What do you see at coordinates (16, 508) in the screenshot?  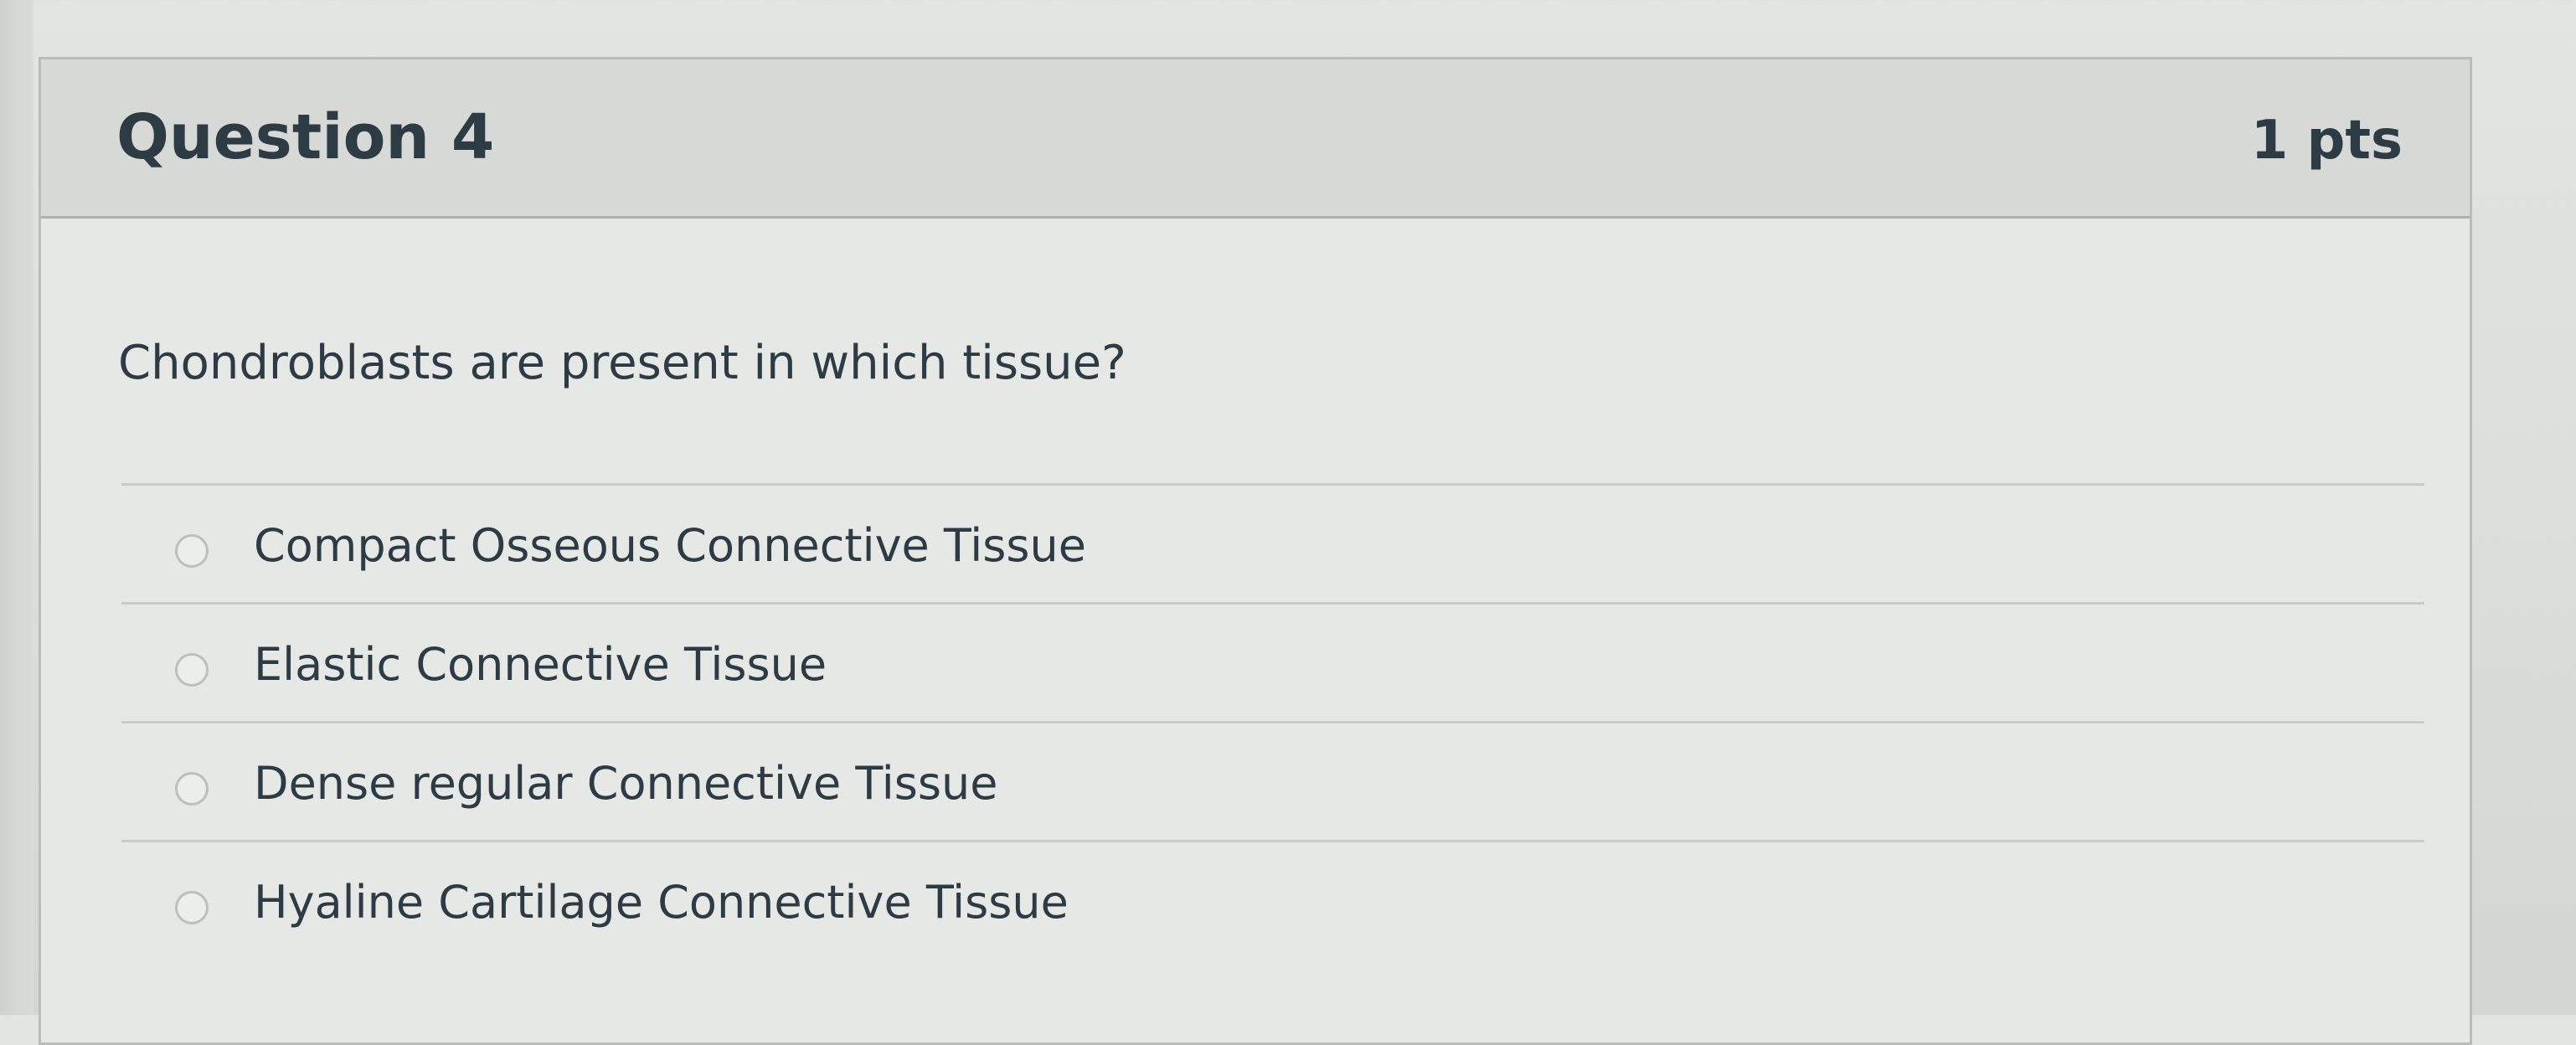 I see `page-edge` at bounding box center [16, 508].